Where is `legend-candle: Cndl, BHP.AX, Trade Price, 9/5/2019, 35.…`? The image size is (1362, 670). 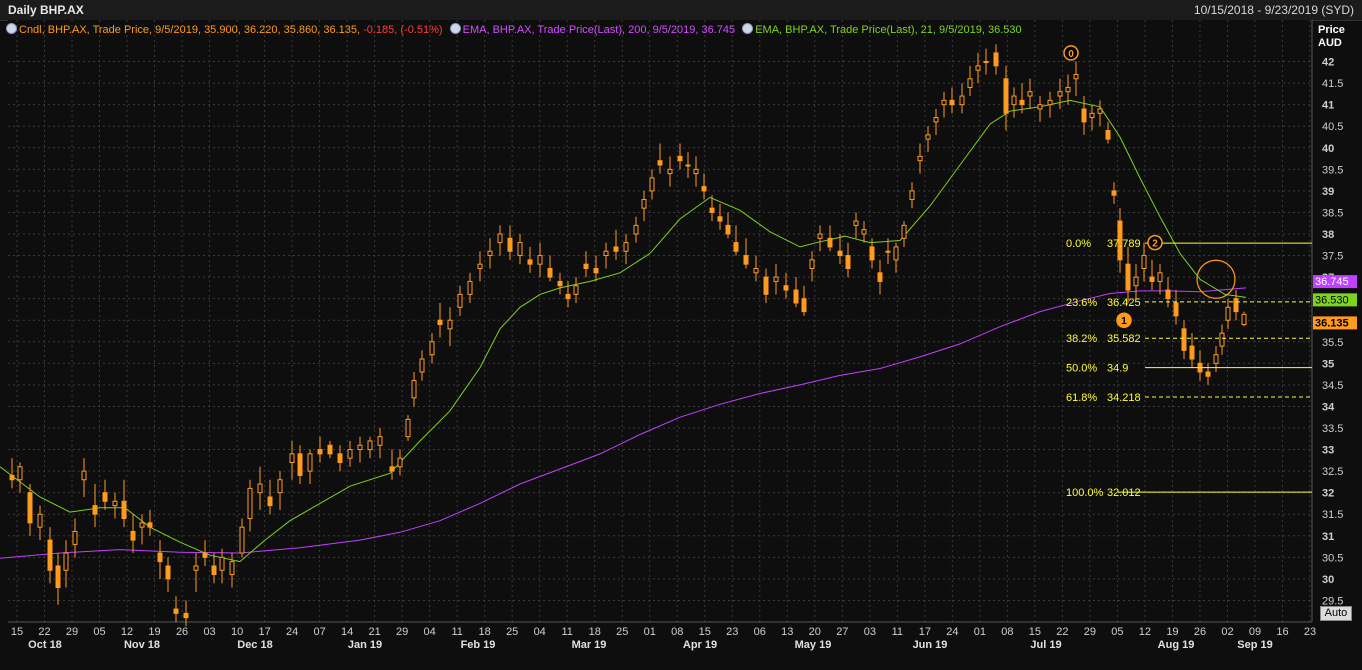
legend-candle: Cndl, BHP.AX, Trade Price, 9/5/2019, 35.… is located at coordinates (224, 29).